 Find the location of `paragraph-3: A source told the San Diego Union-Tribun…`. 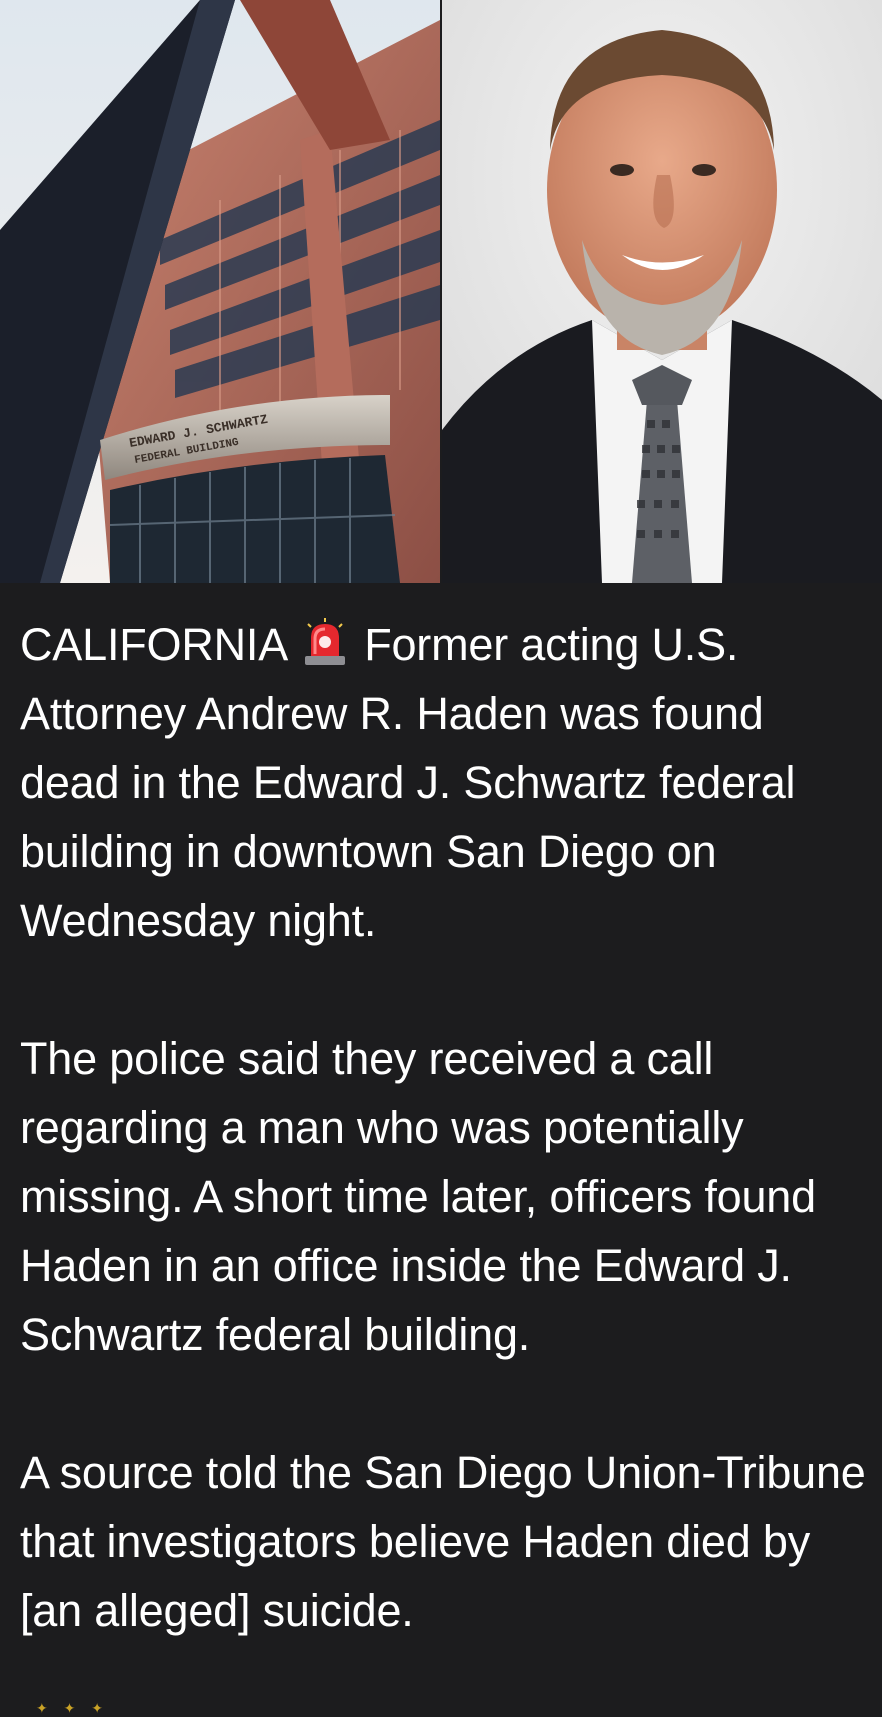

paragraph-3: A source told the San Diego Union-Tribun… is located at coordinates (443, 1541).